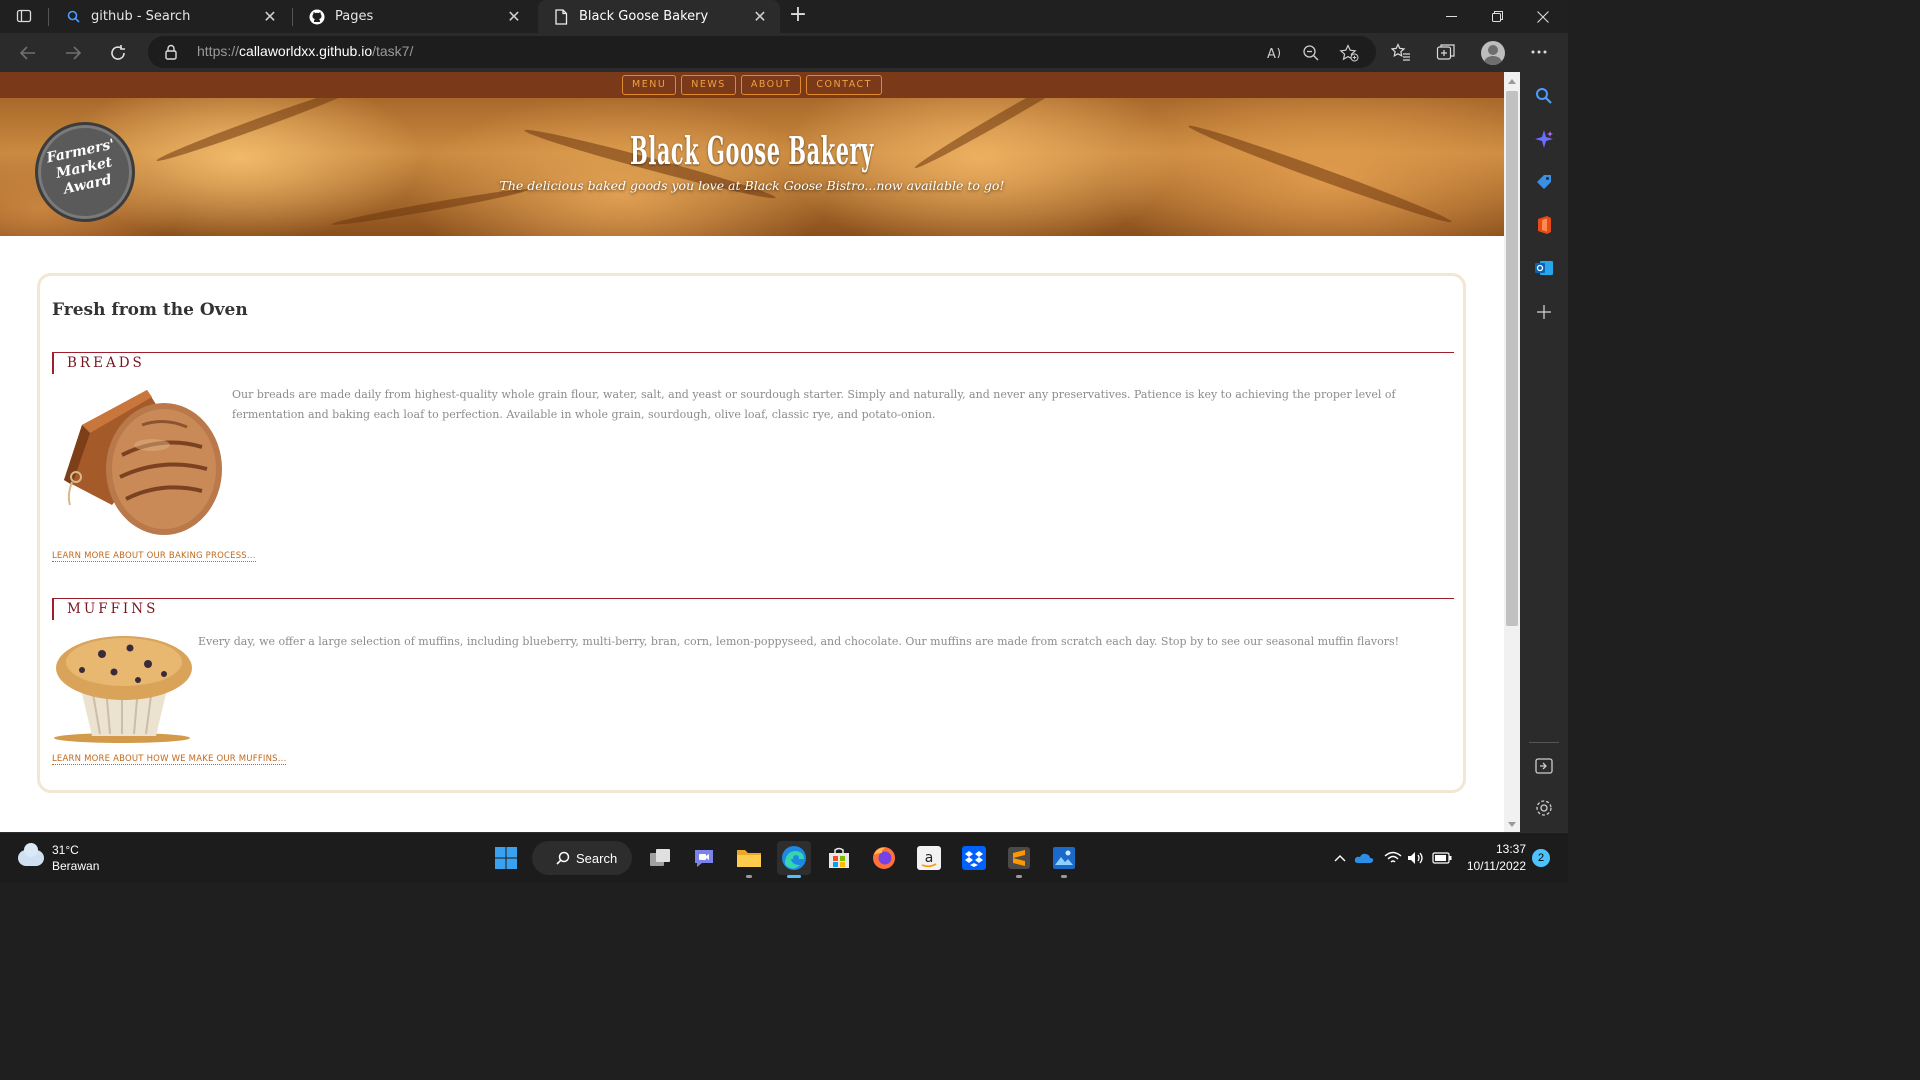  What do you see at coordinates (1493, 858) in the screenshot?
I see `taskbar-clock: 13:37 10/11/2022` at bounding box center [1493, 858].